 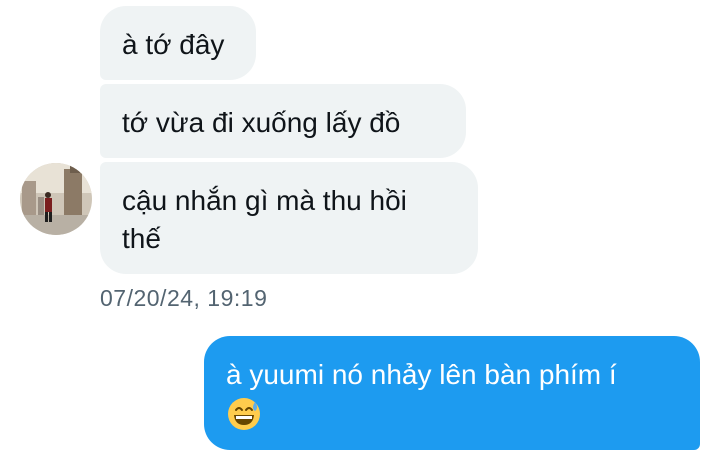 I want to click on message-text-line: cậu nhắn gì mà thu hồi, so click(x=264, y=200).